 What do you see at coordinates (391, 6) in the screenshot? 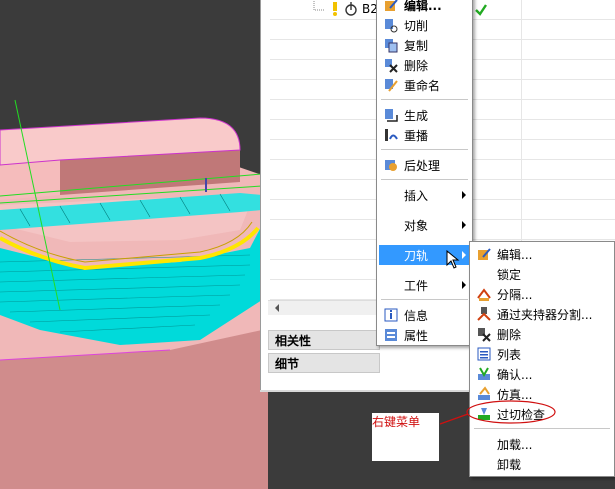
I see `edit-icon` at bounding box center [391, 6].